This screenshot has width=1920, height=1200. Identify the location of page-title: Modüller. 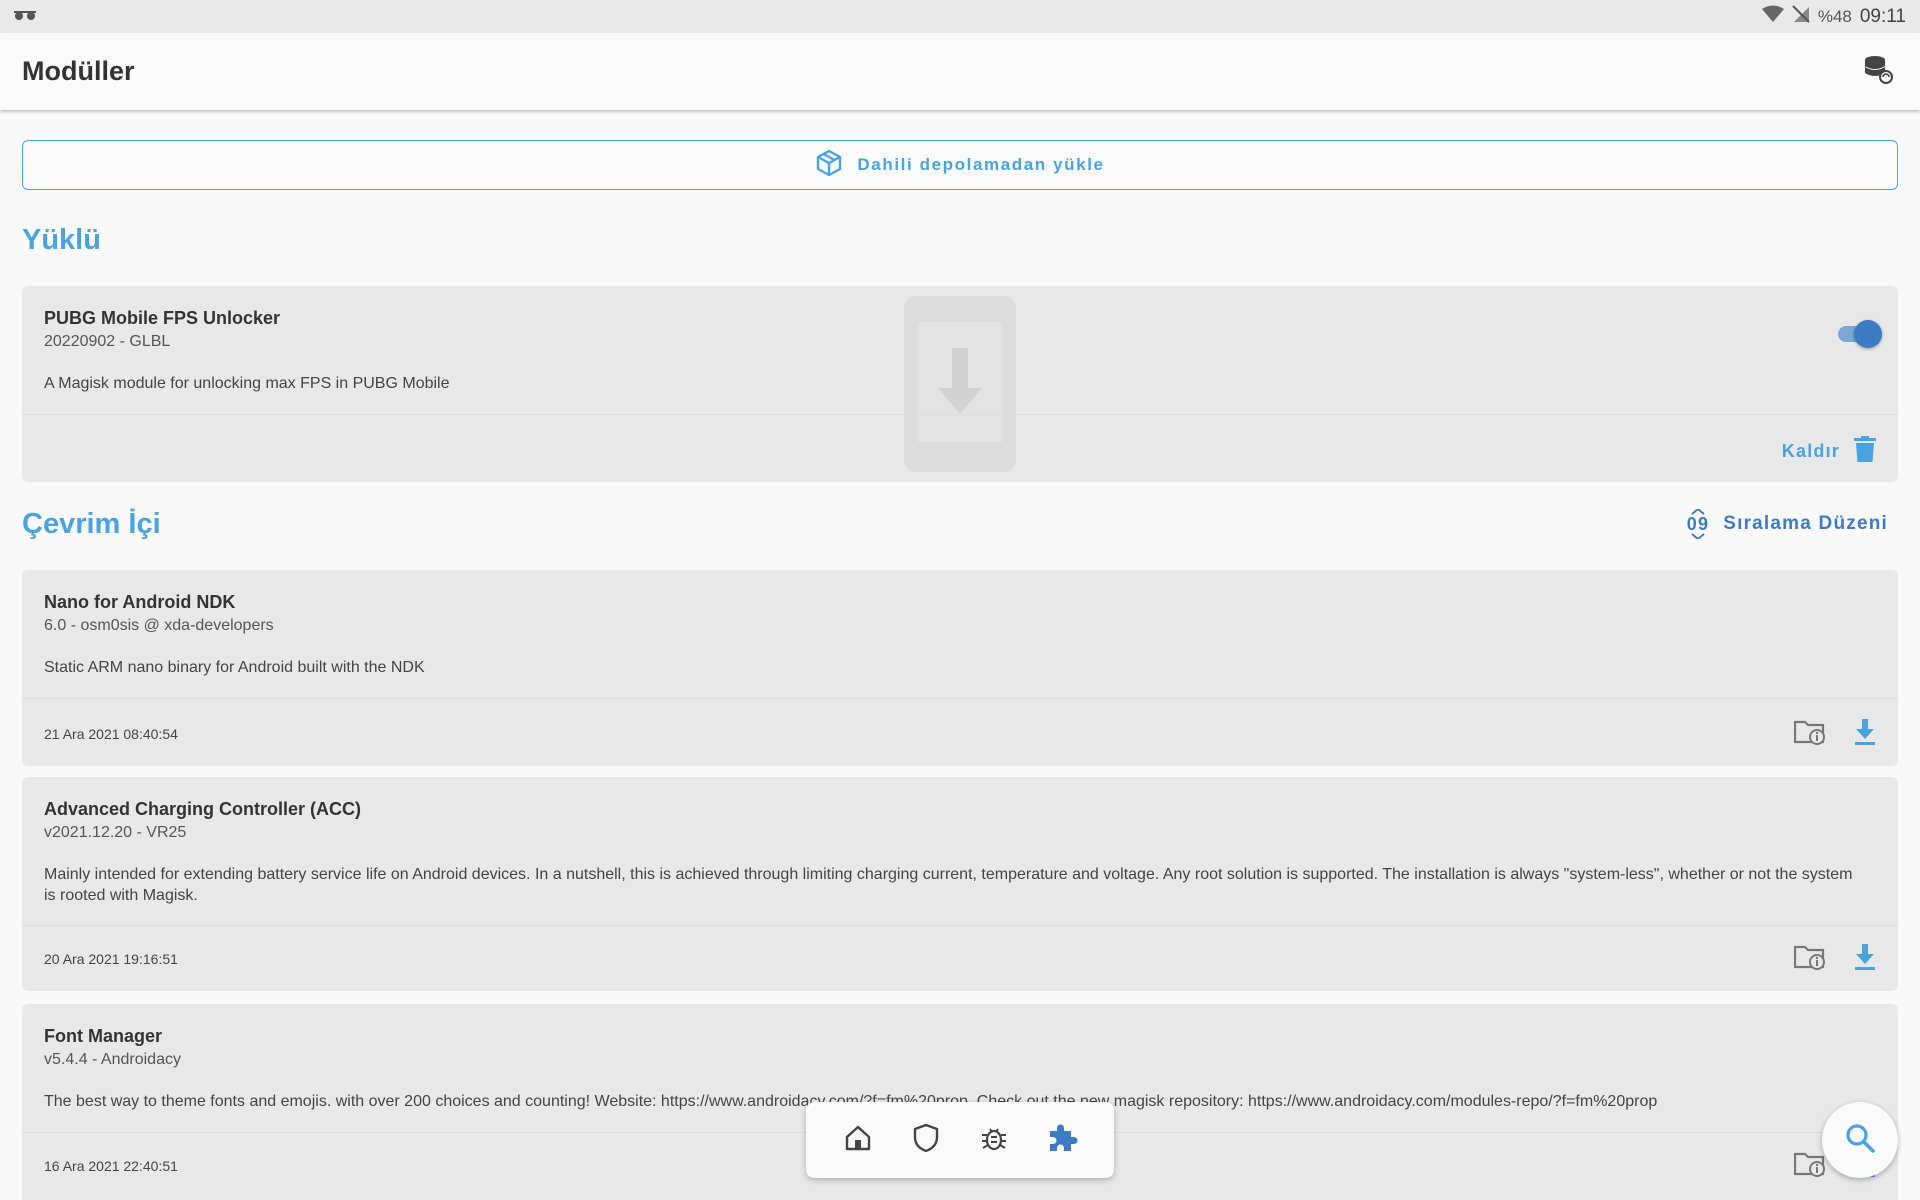
(78, 71).